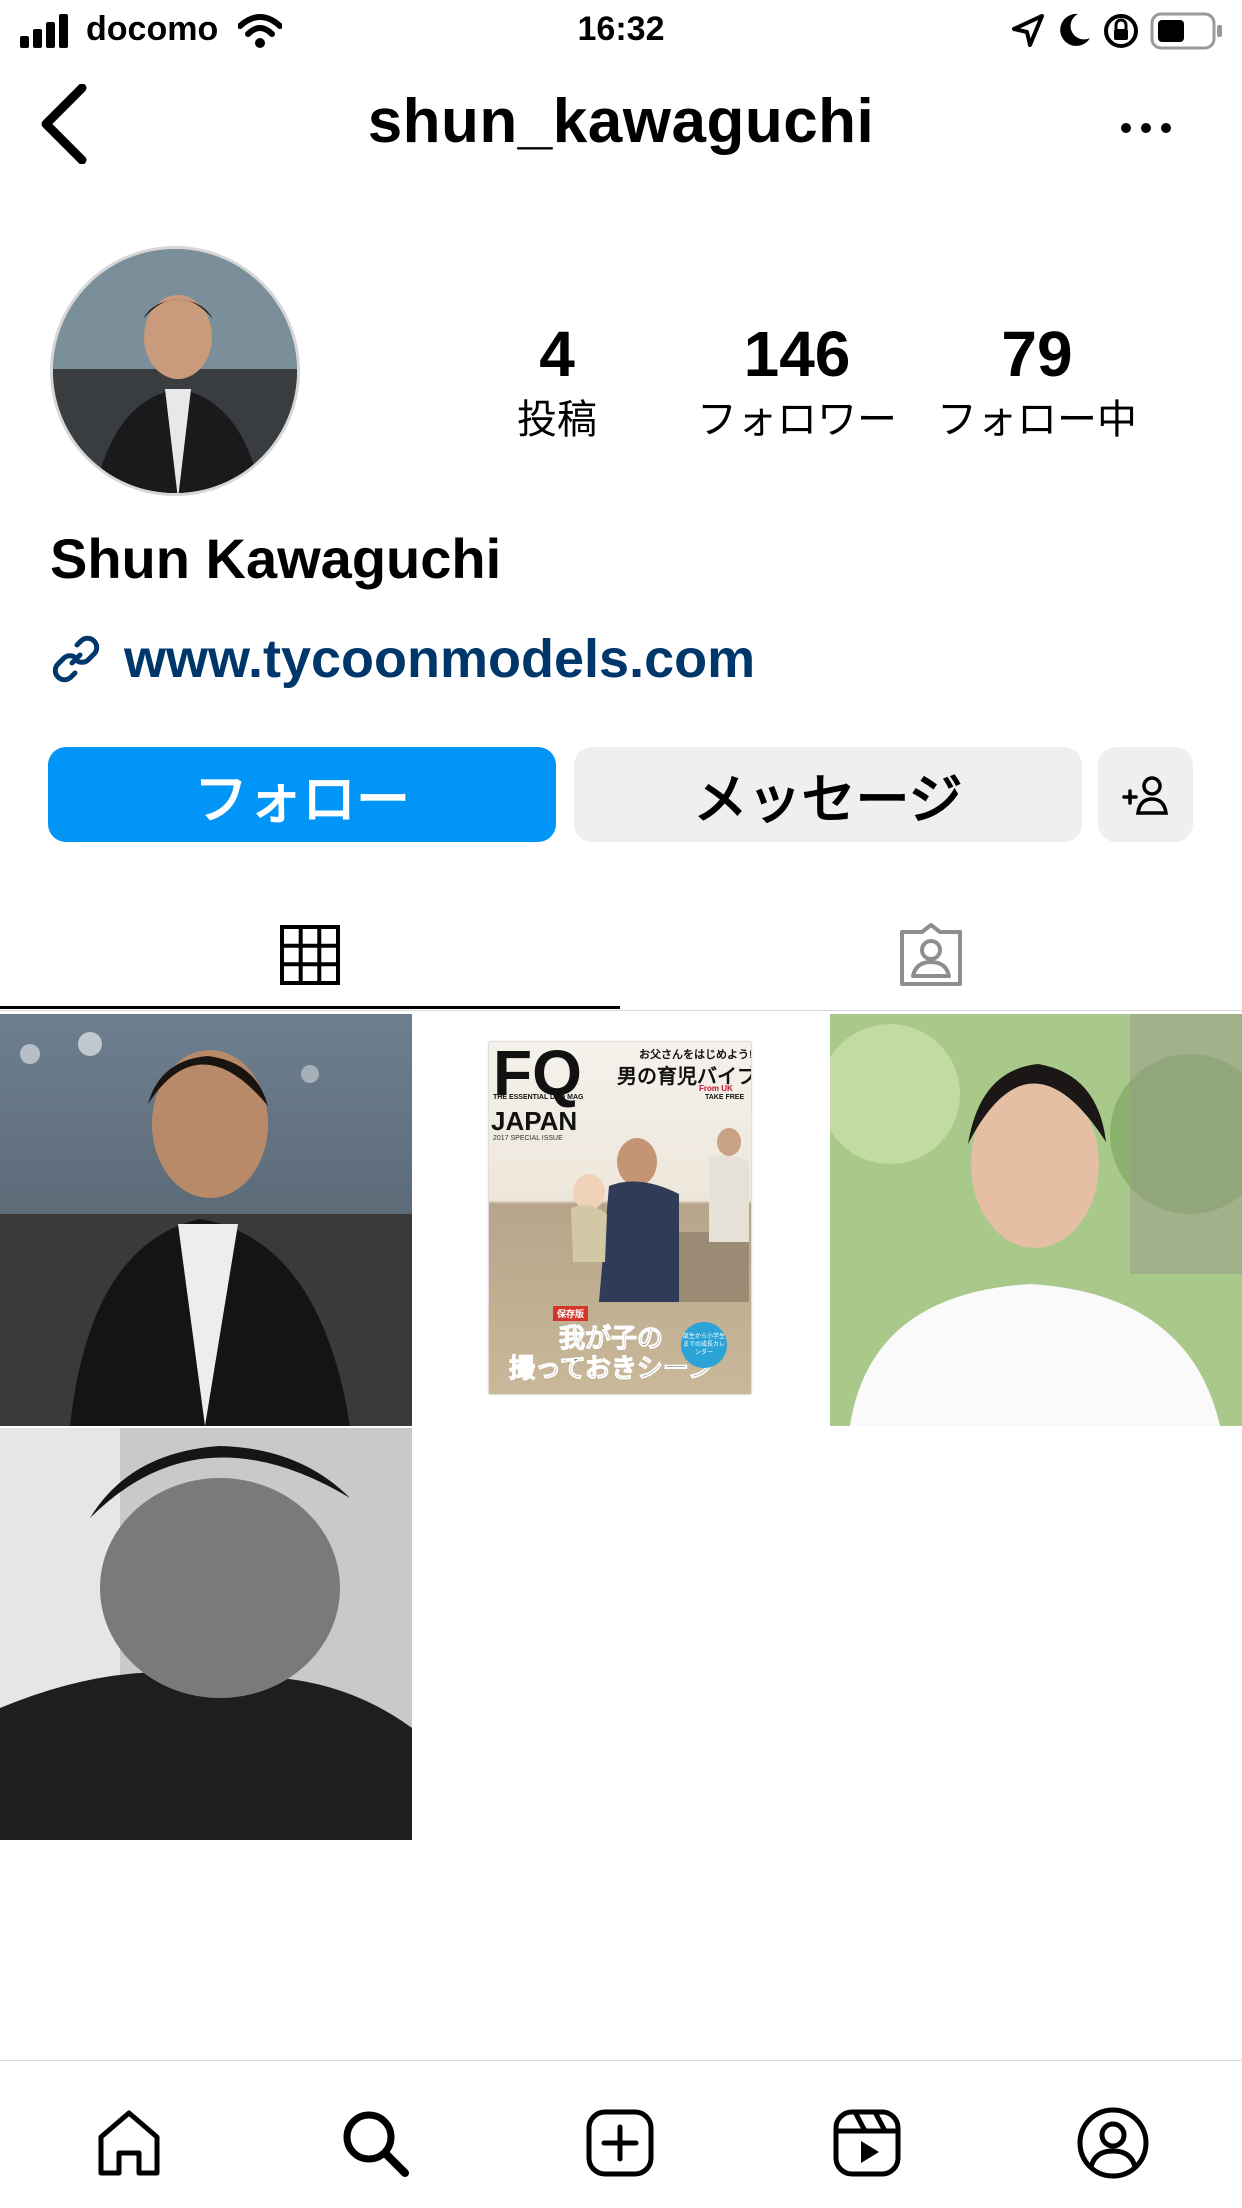  Describe the element at coordinates (557, 420) in the screenshot. I see `stat-posts-label: 投稿` at that location.